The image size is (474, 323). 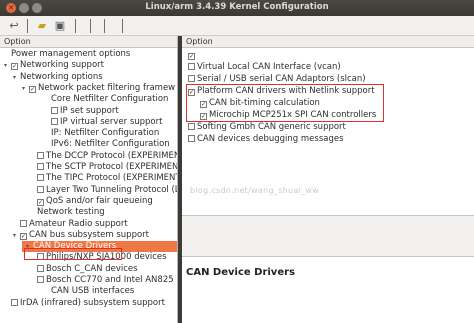 I want to click on tree-row: Bosch C_CAN devices, so click(x=88, y=269).